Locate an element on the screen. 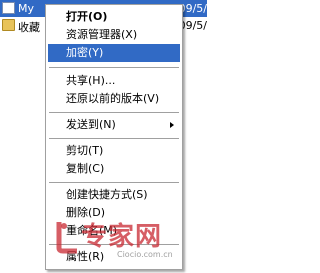  submenu-arrow-icon is located at coordinates (172, 125).